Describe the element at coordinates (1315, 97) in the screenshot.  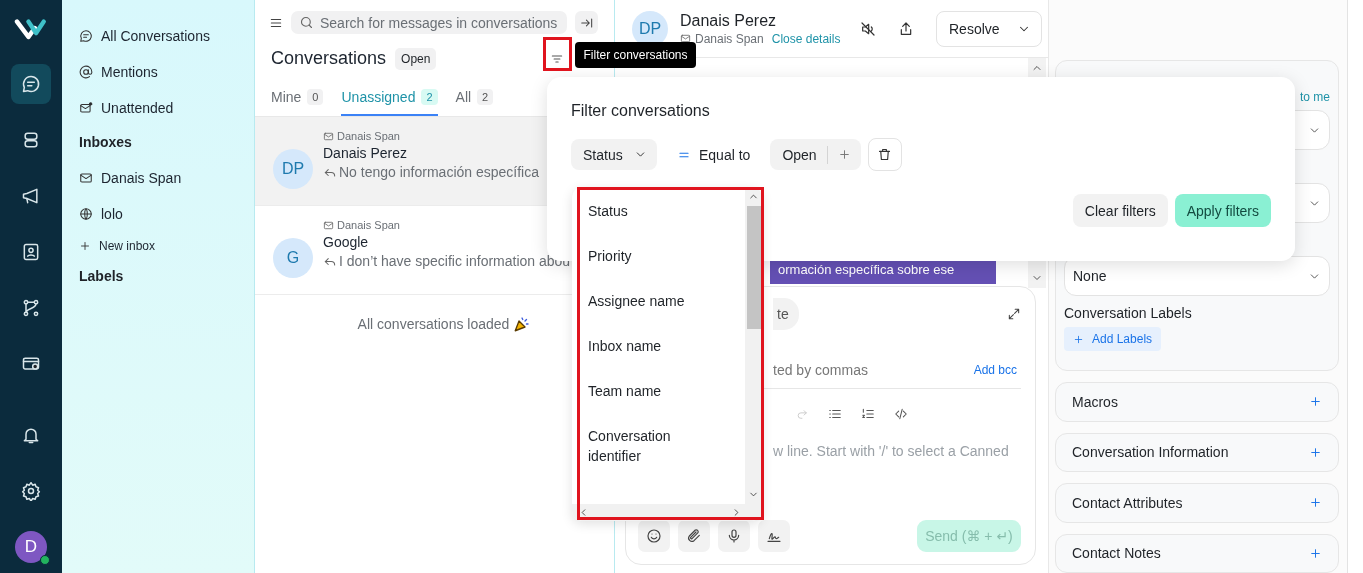
I see `assign-link: to me` at that location.